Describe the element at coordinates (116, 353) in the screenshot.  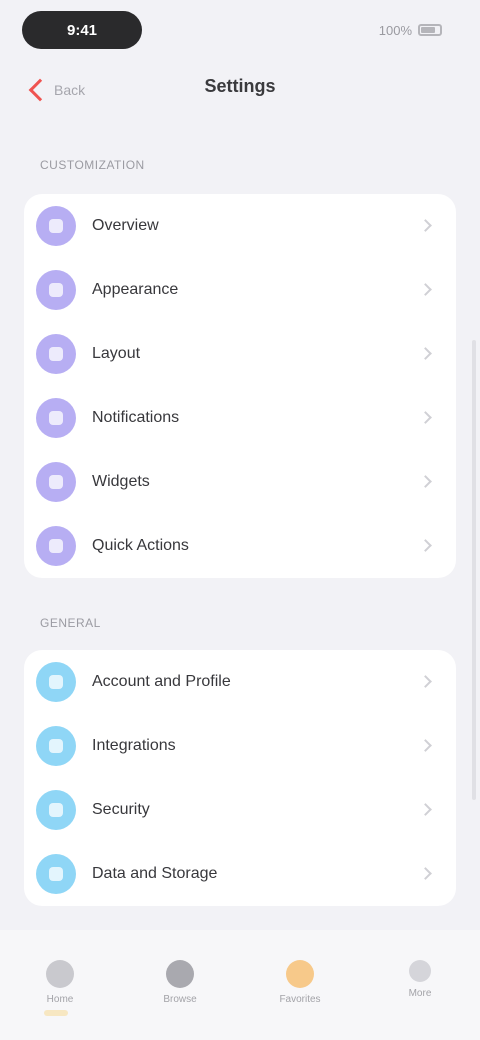
I see `row-label: Layout` at that location.